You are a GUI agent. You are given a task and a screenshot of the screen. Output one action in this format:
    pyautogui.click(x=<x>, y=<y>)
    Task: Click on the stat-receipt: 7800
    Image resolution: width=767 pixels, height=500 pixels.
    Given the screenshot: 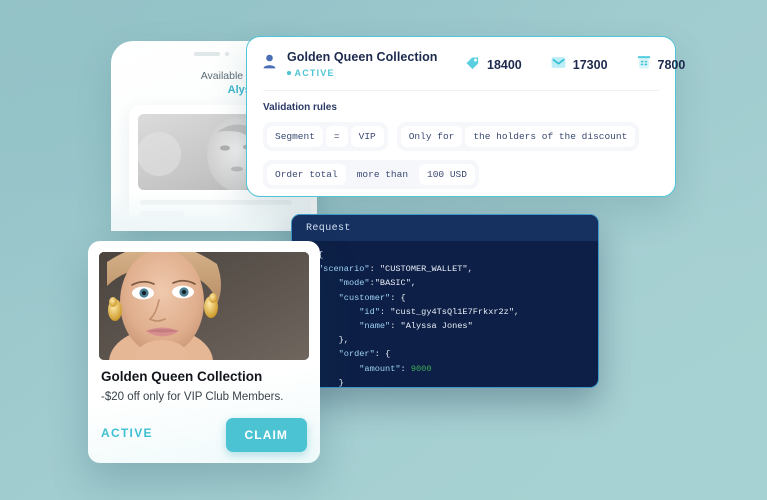 What is the action you would take?
    pyautogui.click(x=661, y=65)
    